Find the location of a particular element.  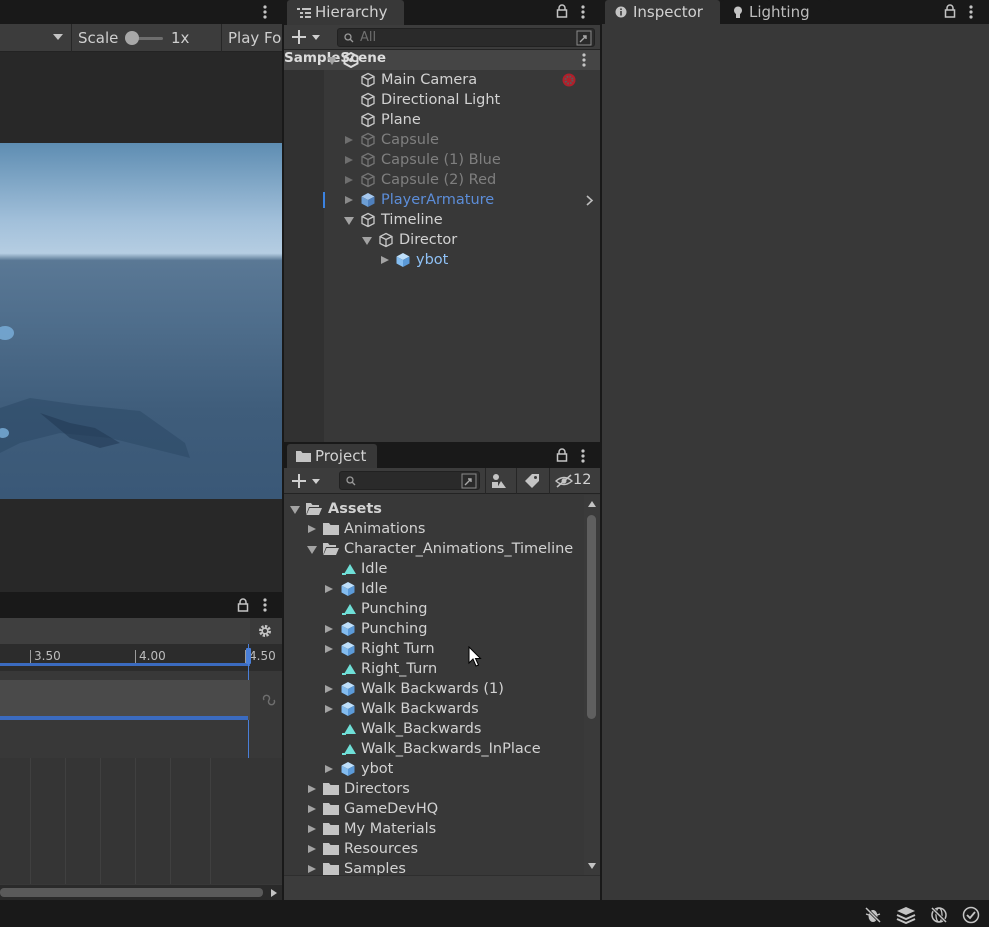

project-item-walk-backwards-model: Walk Backwards is located at coordinates (434, 709).